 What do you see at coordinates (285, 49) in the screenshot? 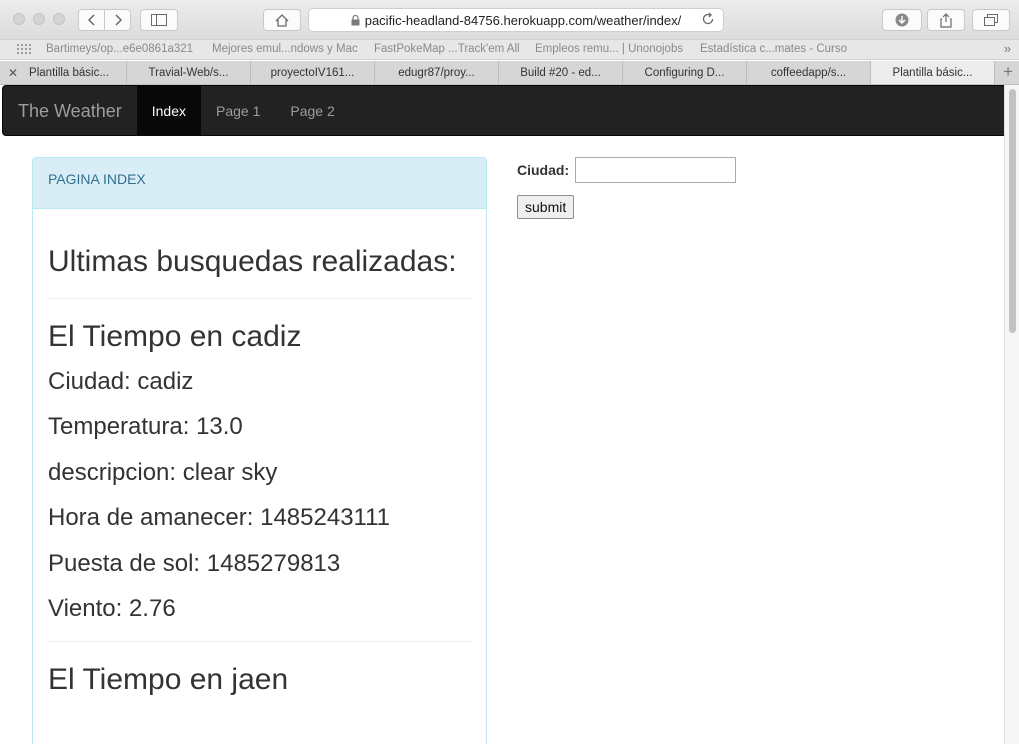
I see `bookmark-item: Mejores emul...ndows y Mac` at bounding box center [285, 49].